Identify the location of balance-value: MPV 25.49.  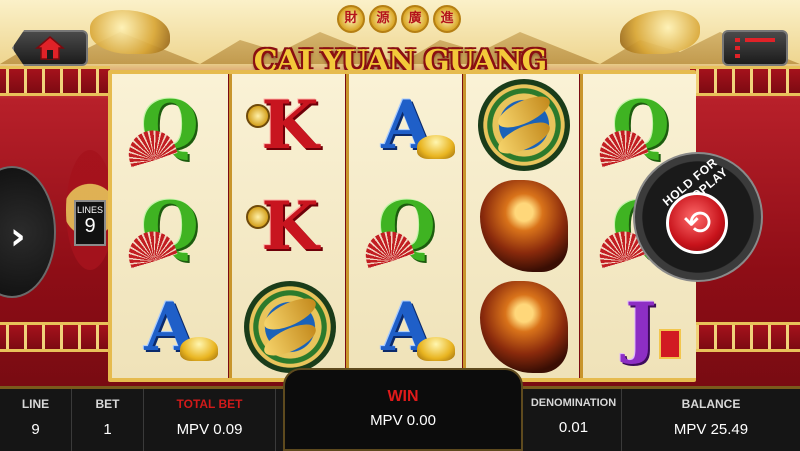
(711, 429).